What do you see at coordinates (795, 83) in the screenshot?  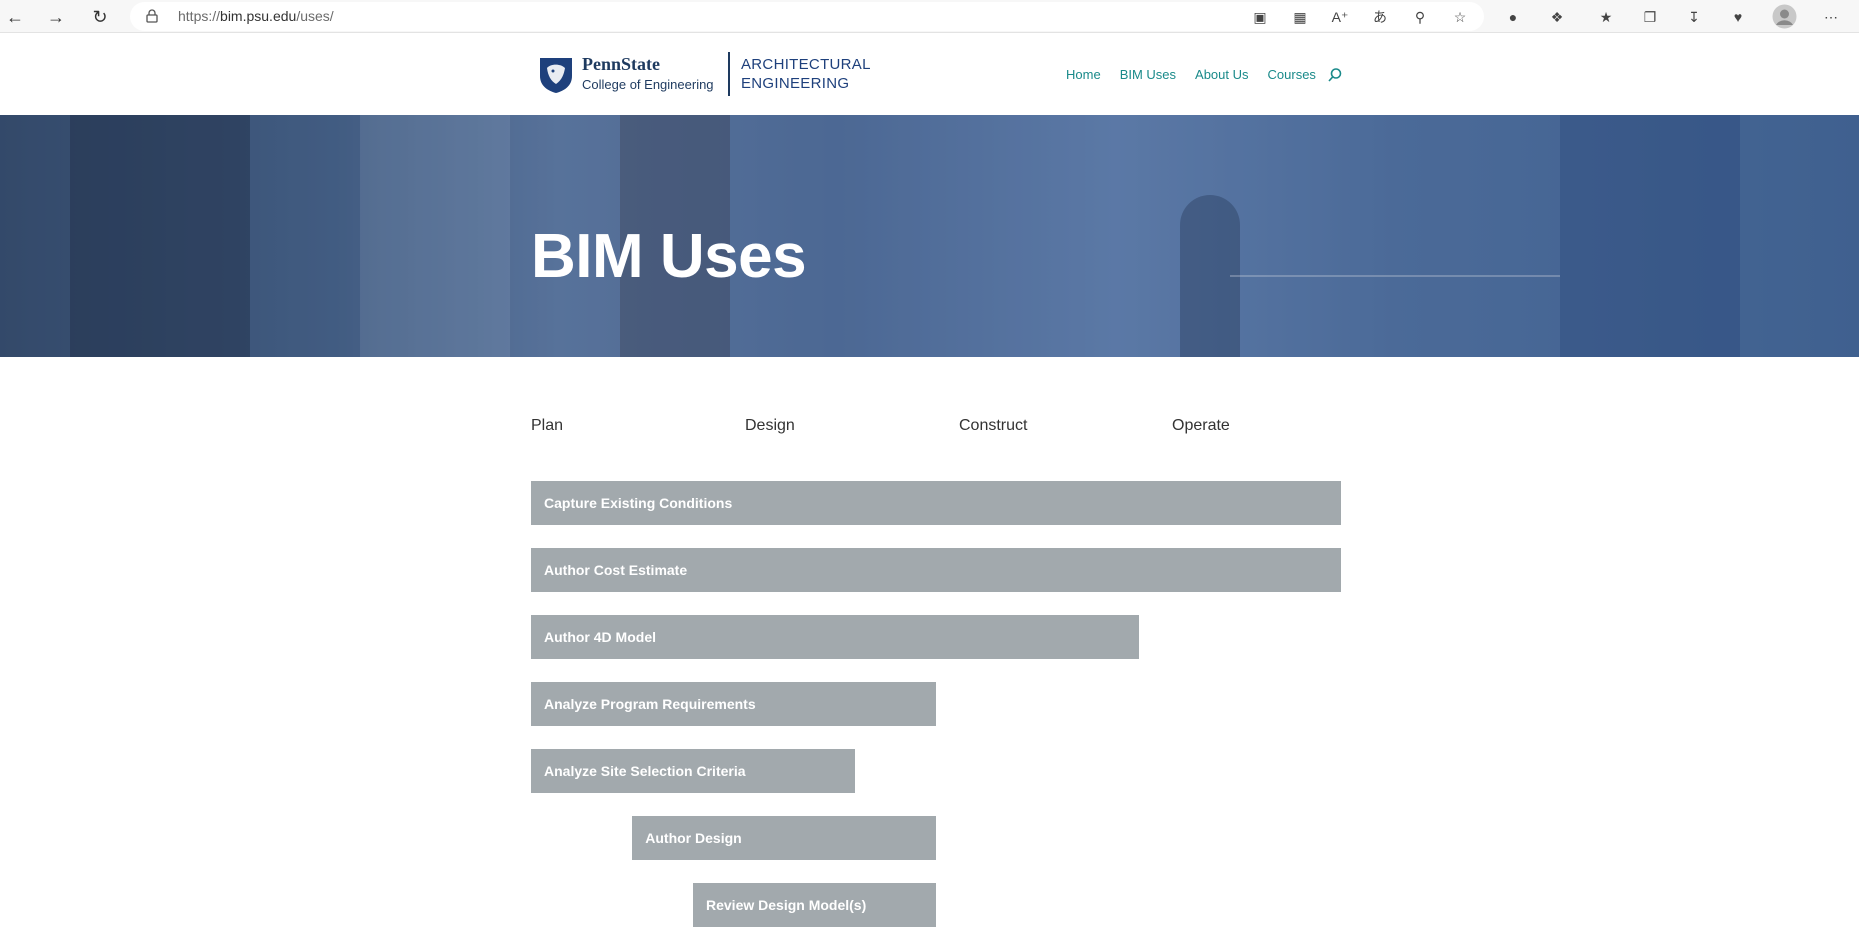 I see `logo-department-line2: ENGINEERING` at bounding box center [795, 83].